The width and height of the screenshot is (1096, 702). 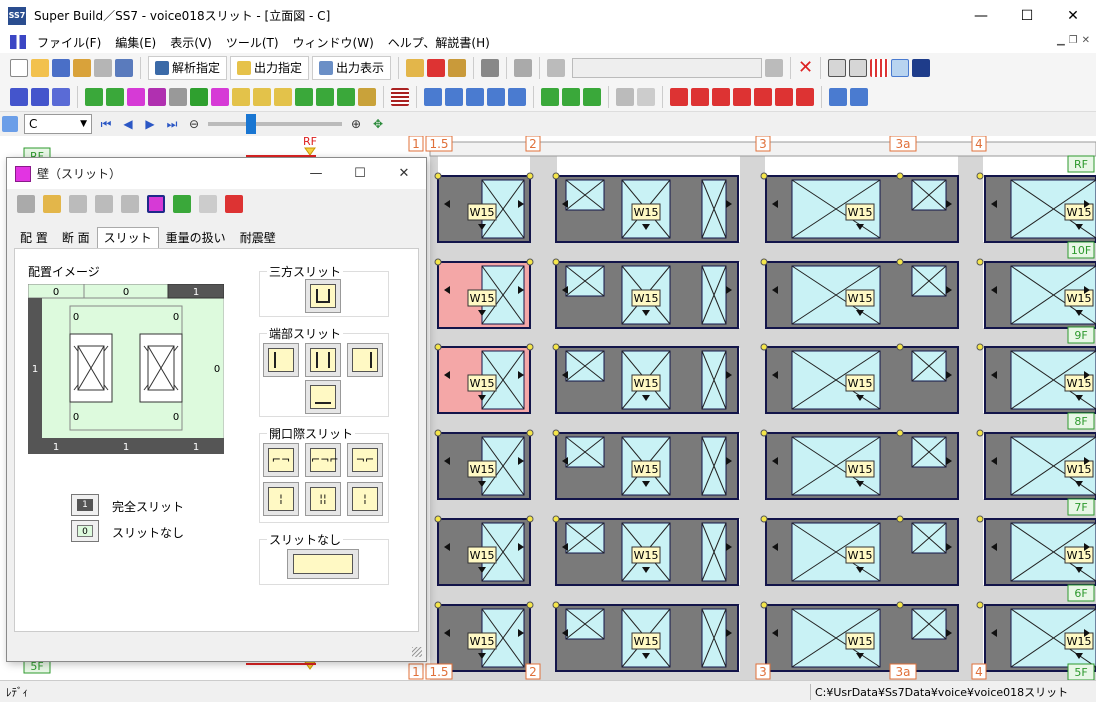 I want to click on analysis-settings-button: 解析指定, so click(x=188, y=67).